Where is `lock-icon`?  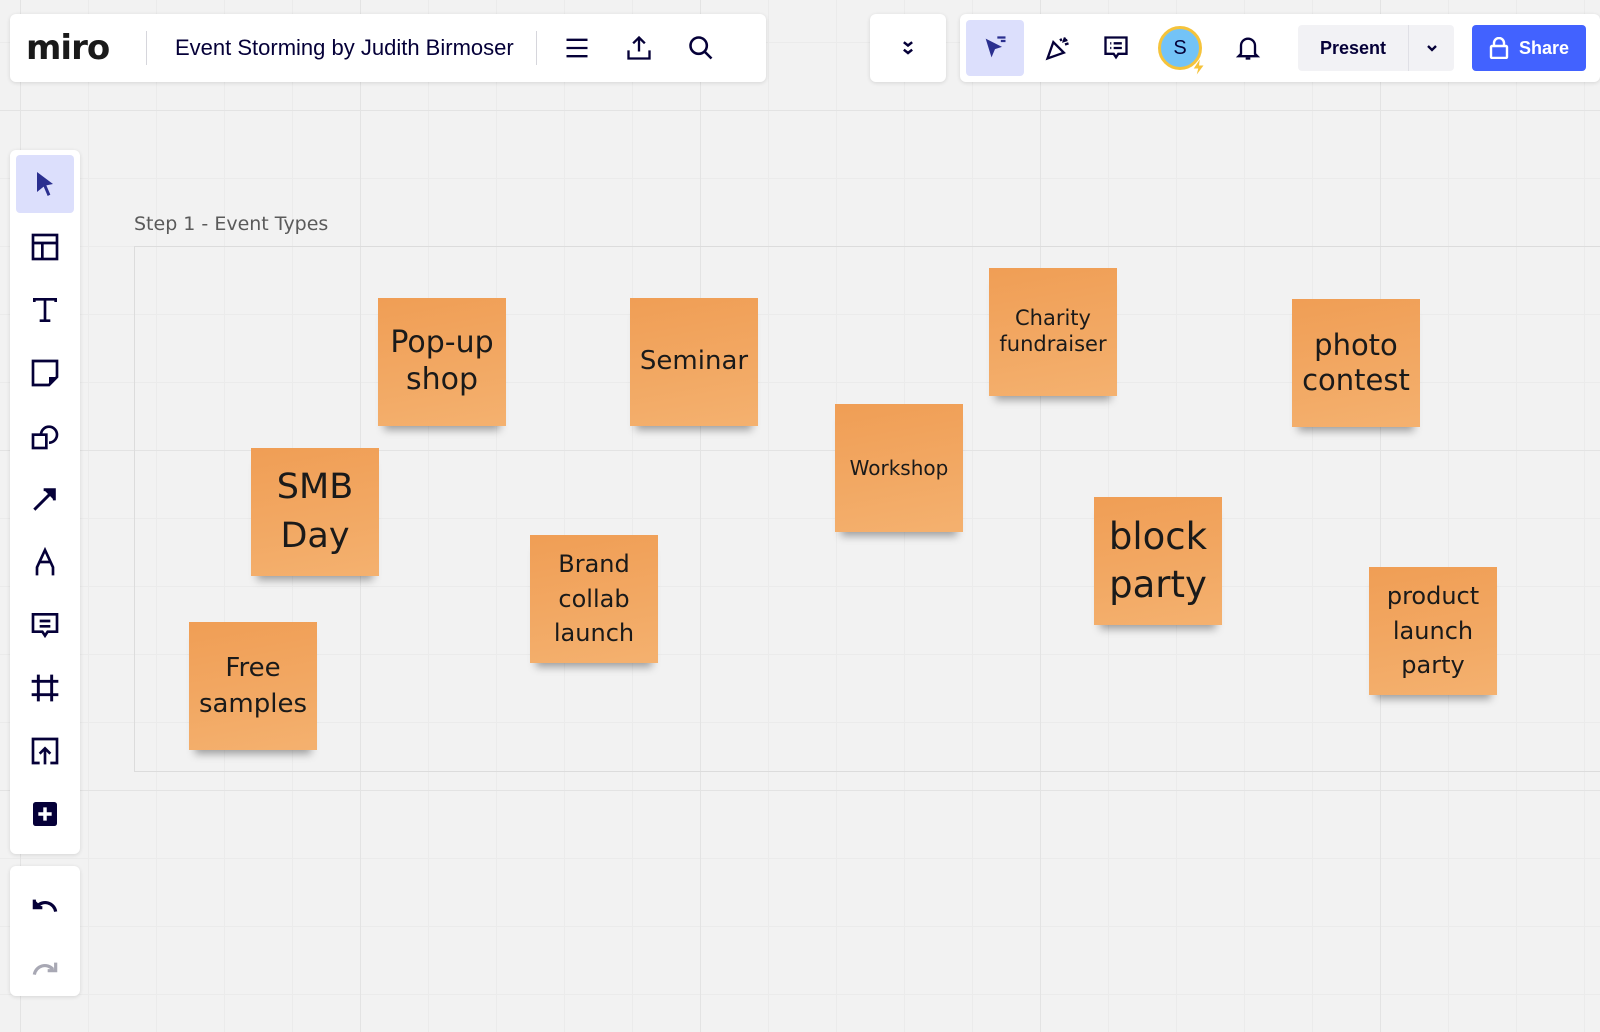 lock-icon is located at coordinates (1499, 48).